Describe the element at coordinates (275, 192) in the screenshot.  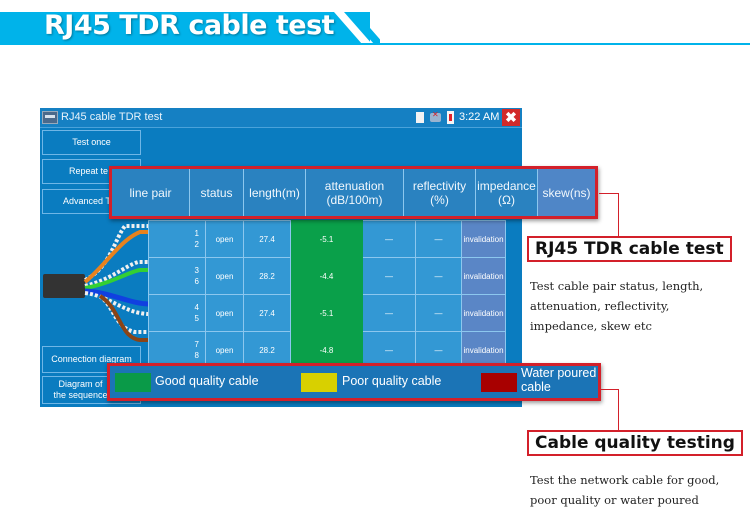
I see `header-length: length(m)` at that location.